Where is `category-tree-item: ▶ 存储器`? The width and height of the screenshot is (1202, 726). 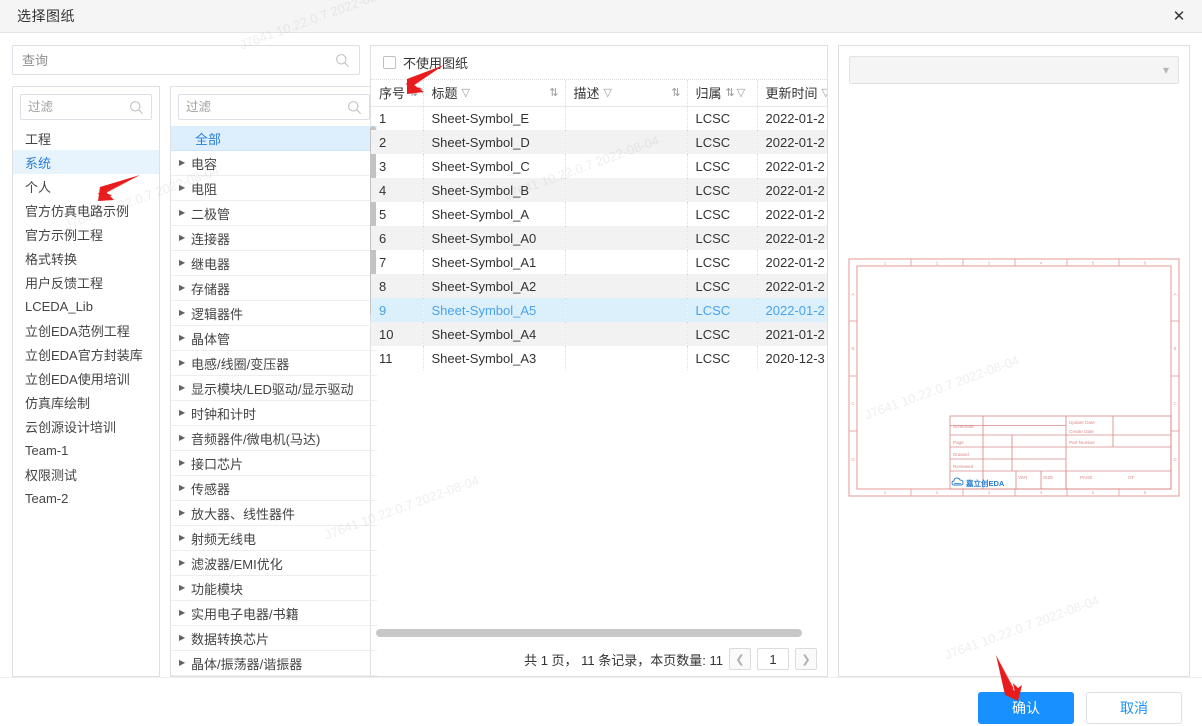
category-tree-item: ▶ 存储器 is located at coordinates (274, 288).